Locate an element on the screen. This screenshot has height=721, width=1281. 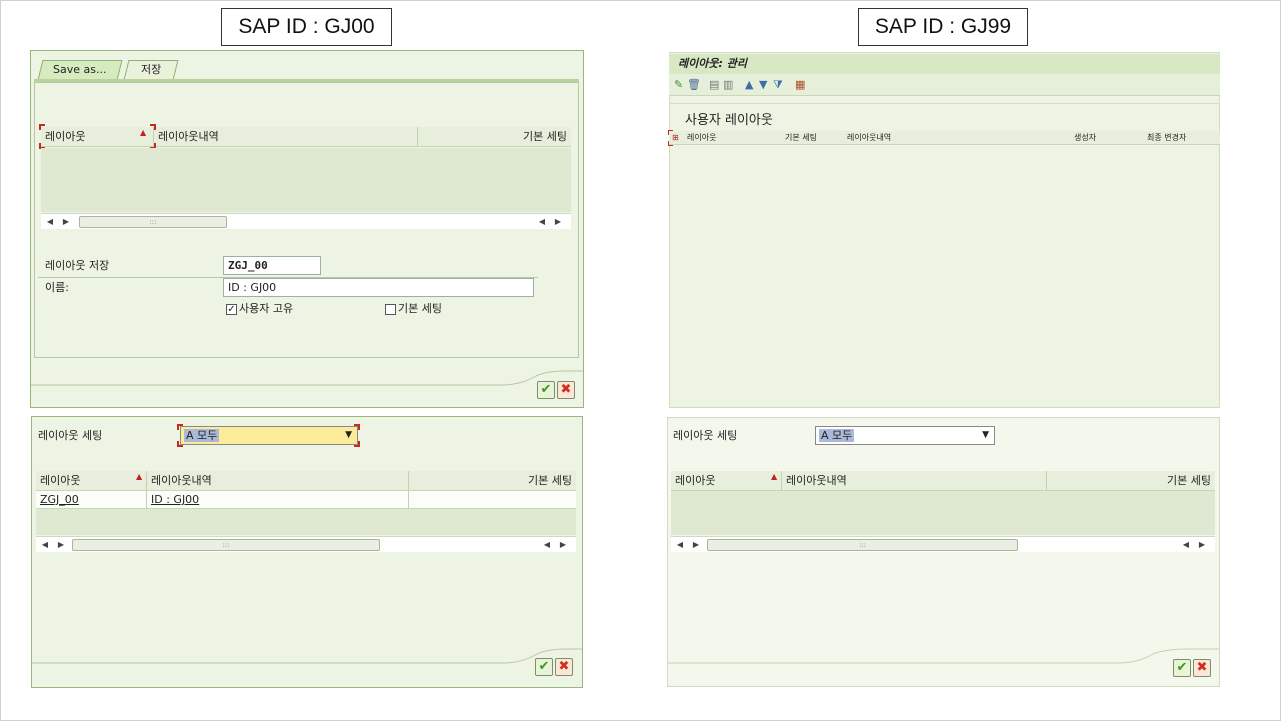
sap-id-label-gj00: SAP ID : GJ00 is located at coordinates (306, 27).